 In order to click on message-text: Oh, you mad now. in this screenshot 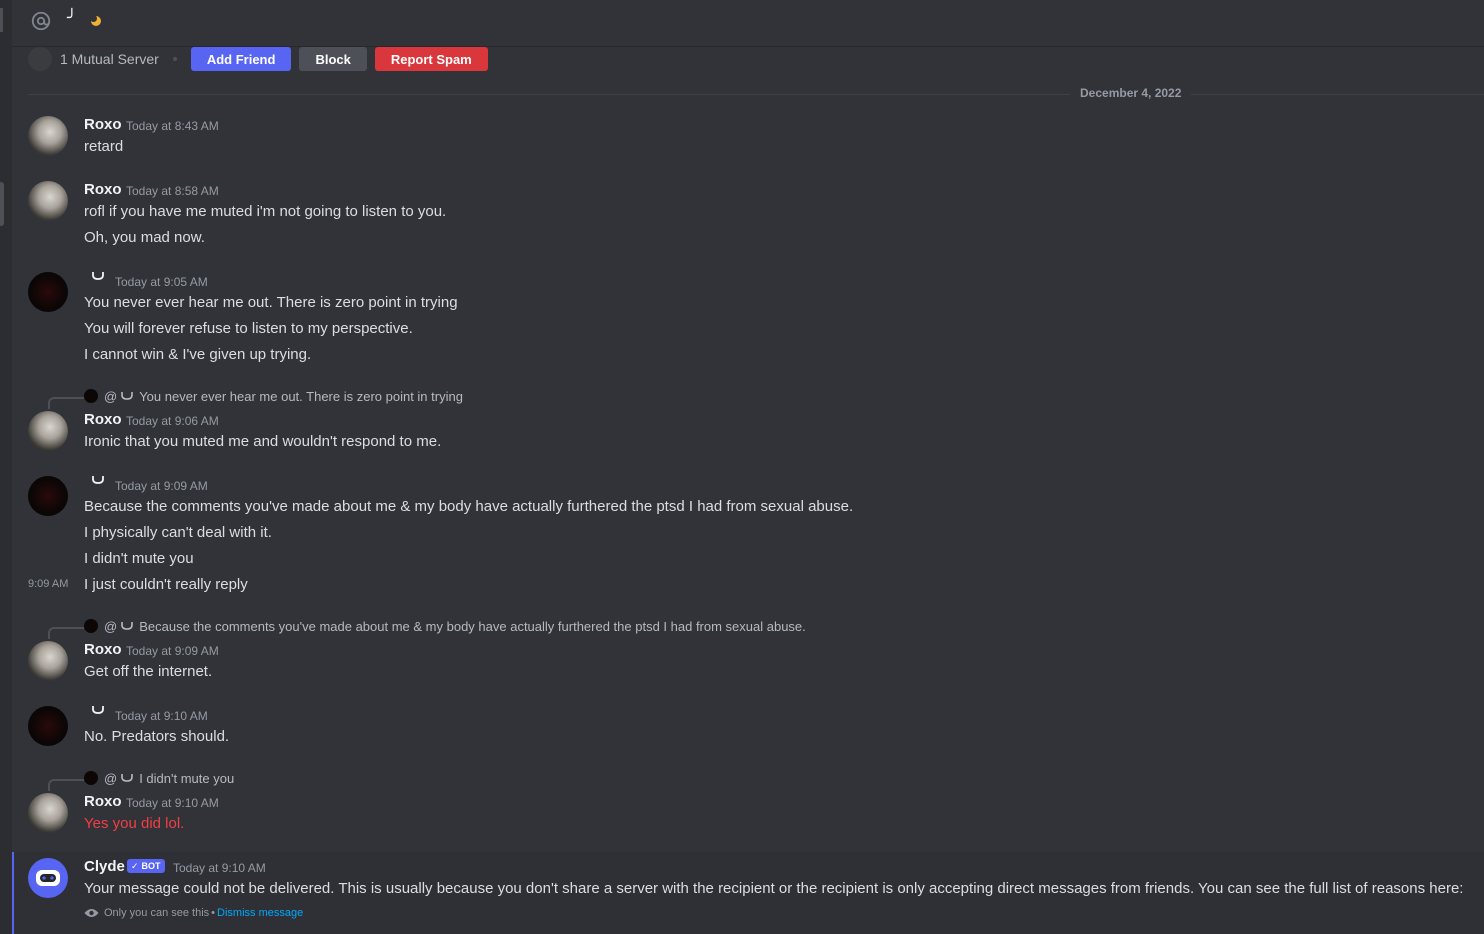, I will do `click(144, 237)`.